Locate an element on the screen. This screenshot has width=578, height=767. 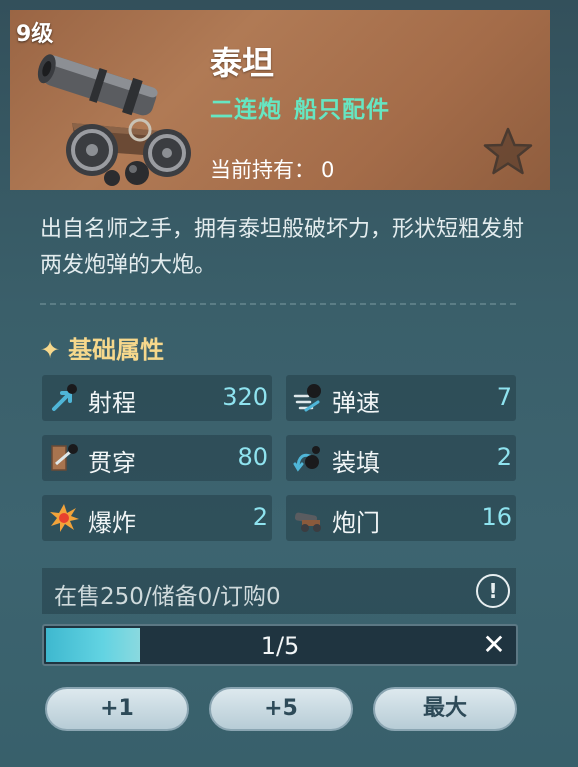
item-tags: 二连炮 船只配件 is located at coordinates (300, 107).